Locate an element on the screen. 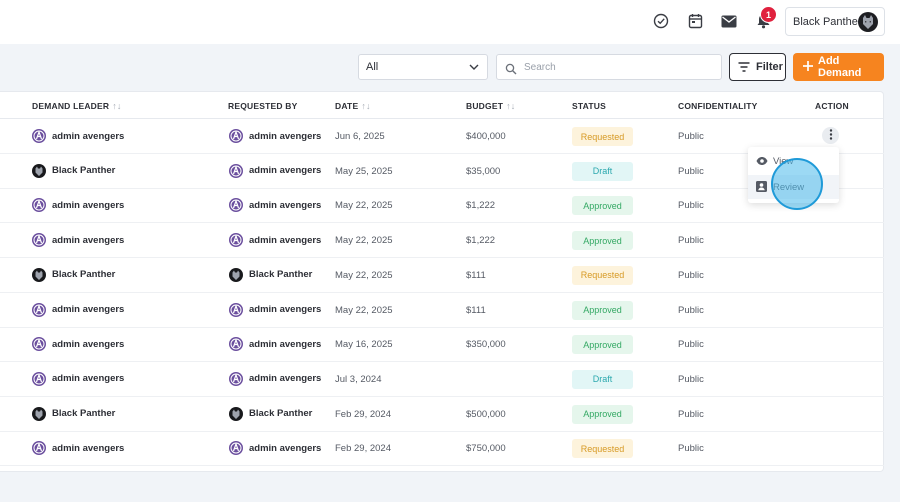 The image size is (900, 502). account-box-icon is located at coordinates (761, 188).